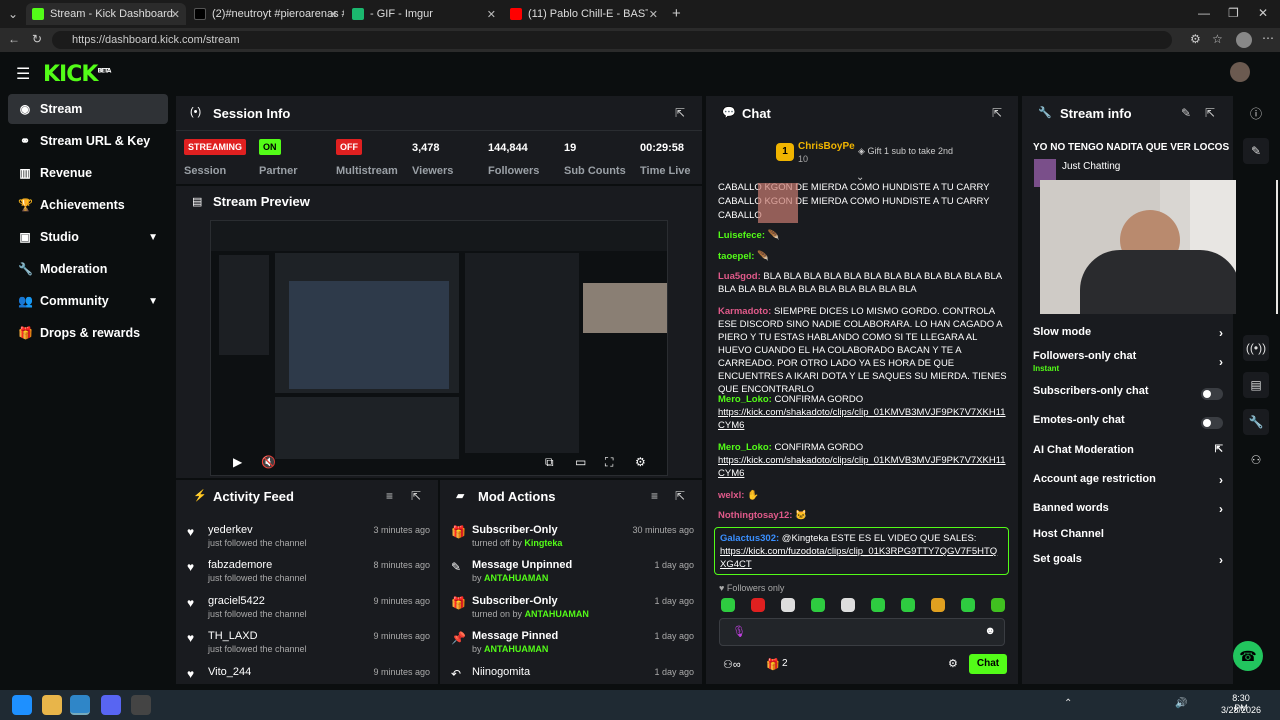 The image size is (1280, 720). Describe the element at coordinates (237, 462) in the screenshot. I see `play-icon: ▶` at that location.